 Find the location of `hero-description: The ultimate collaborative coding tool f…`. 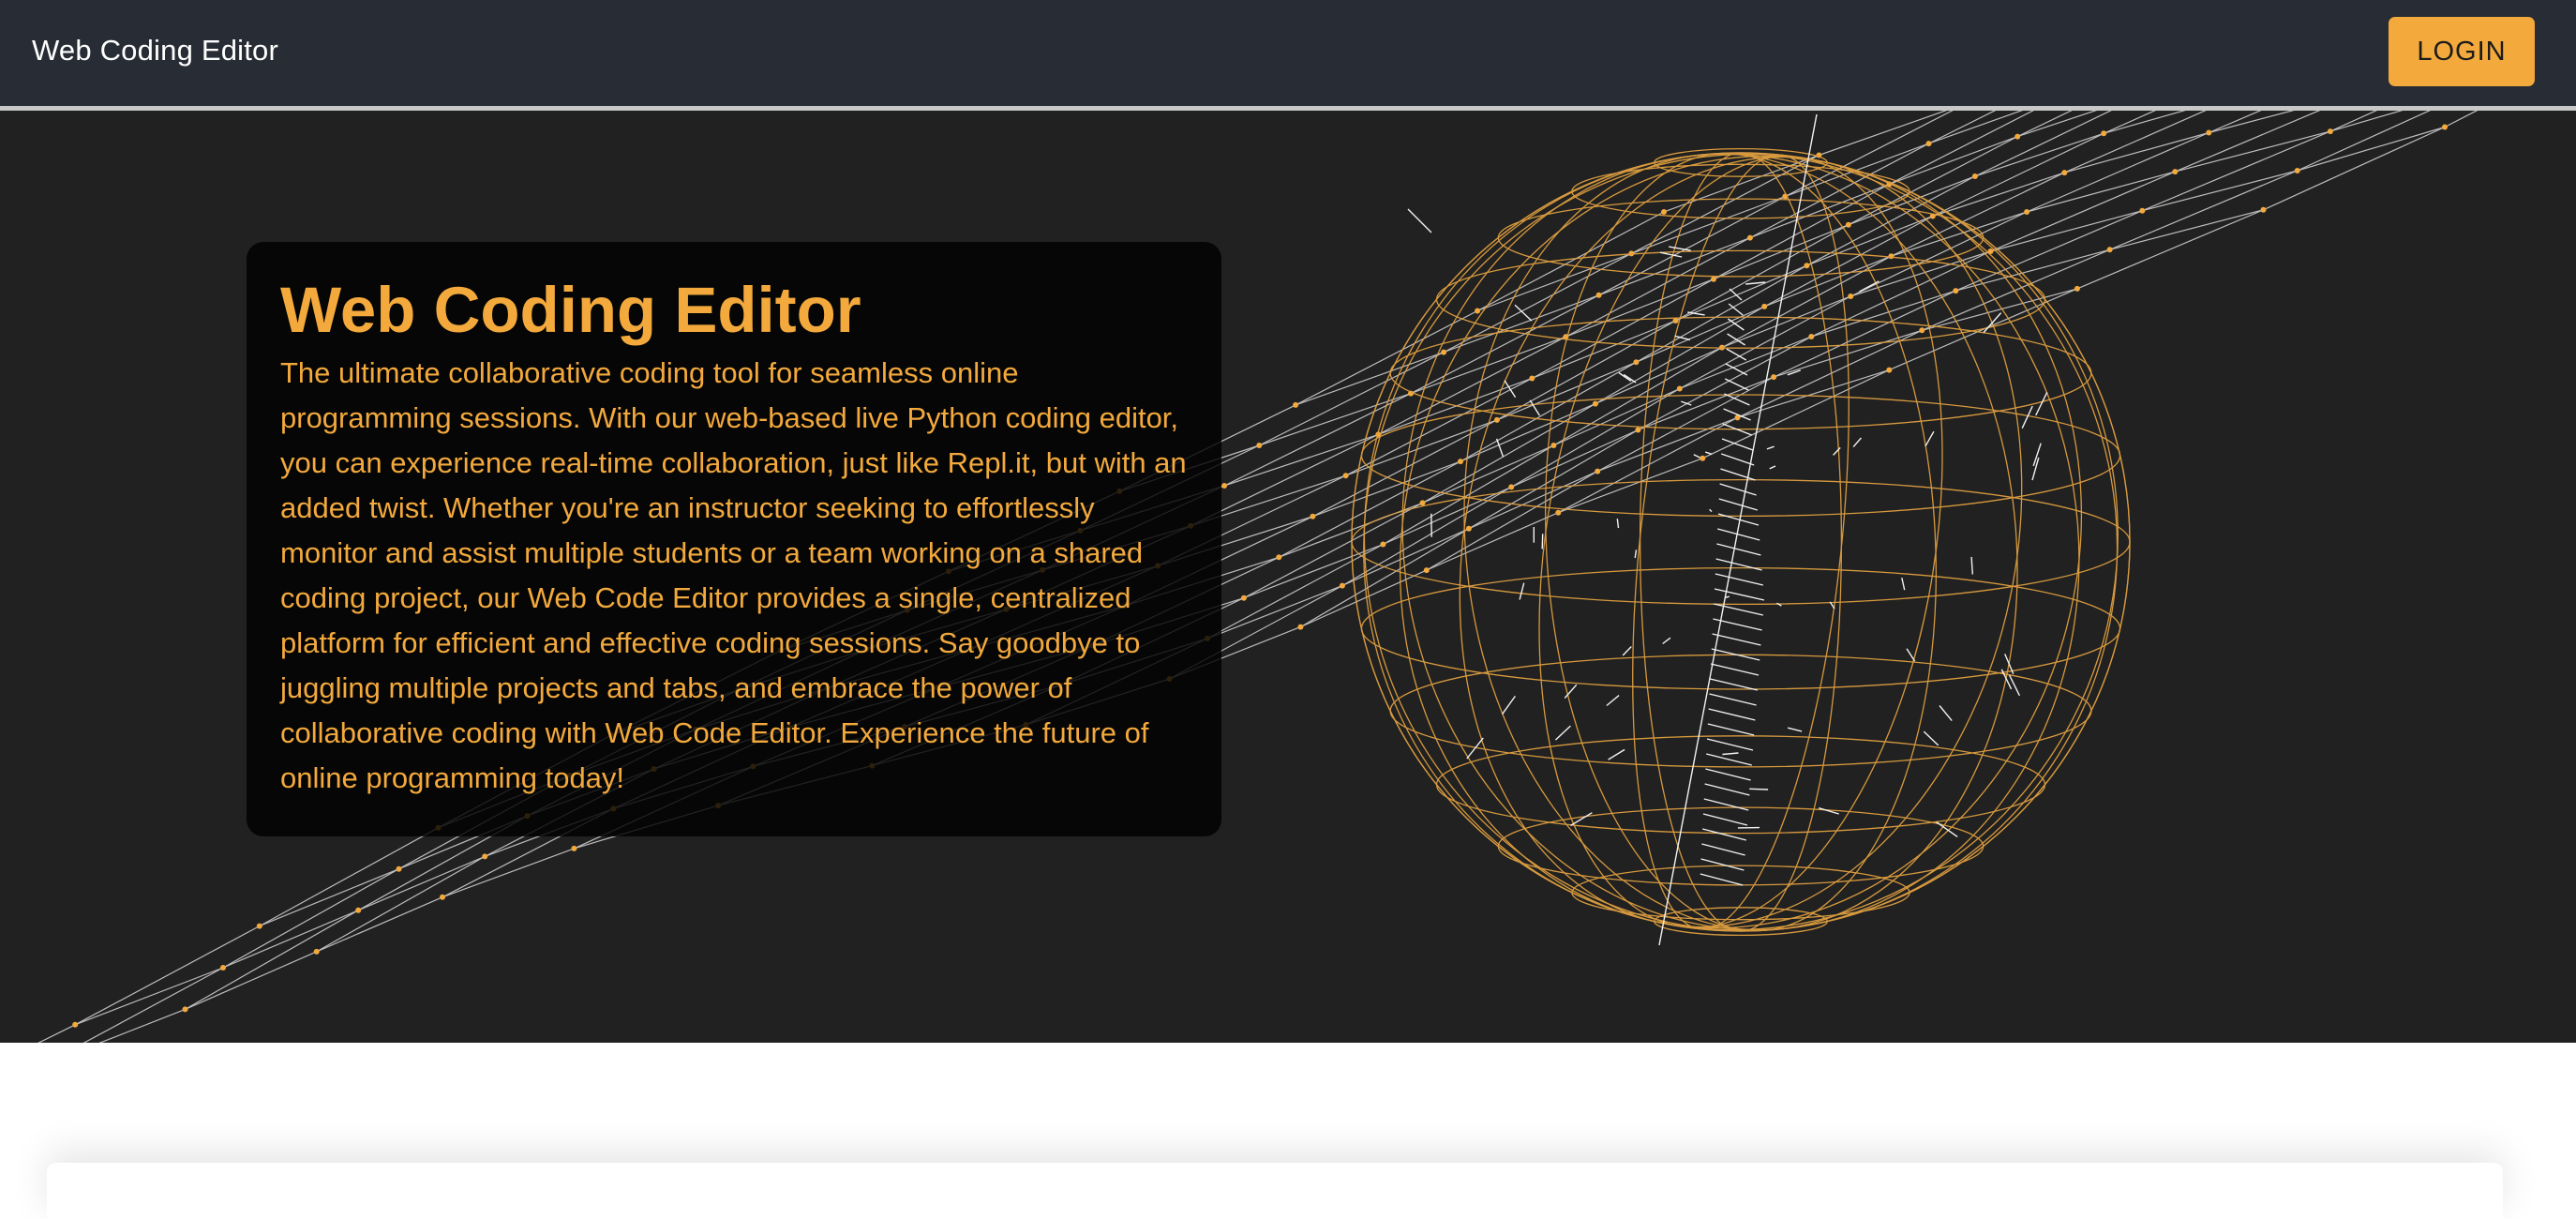

hero-description: The ultimate collaborative coding tool f… is located at coordinates (734, 575).